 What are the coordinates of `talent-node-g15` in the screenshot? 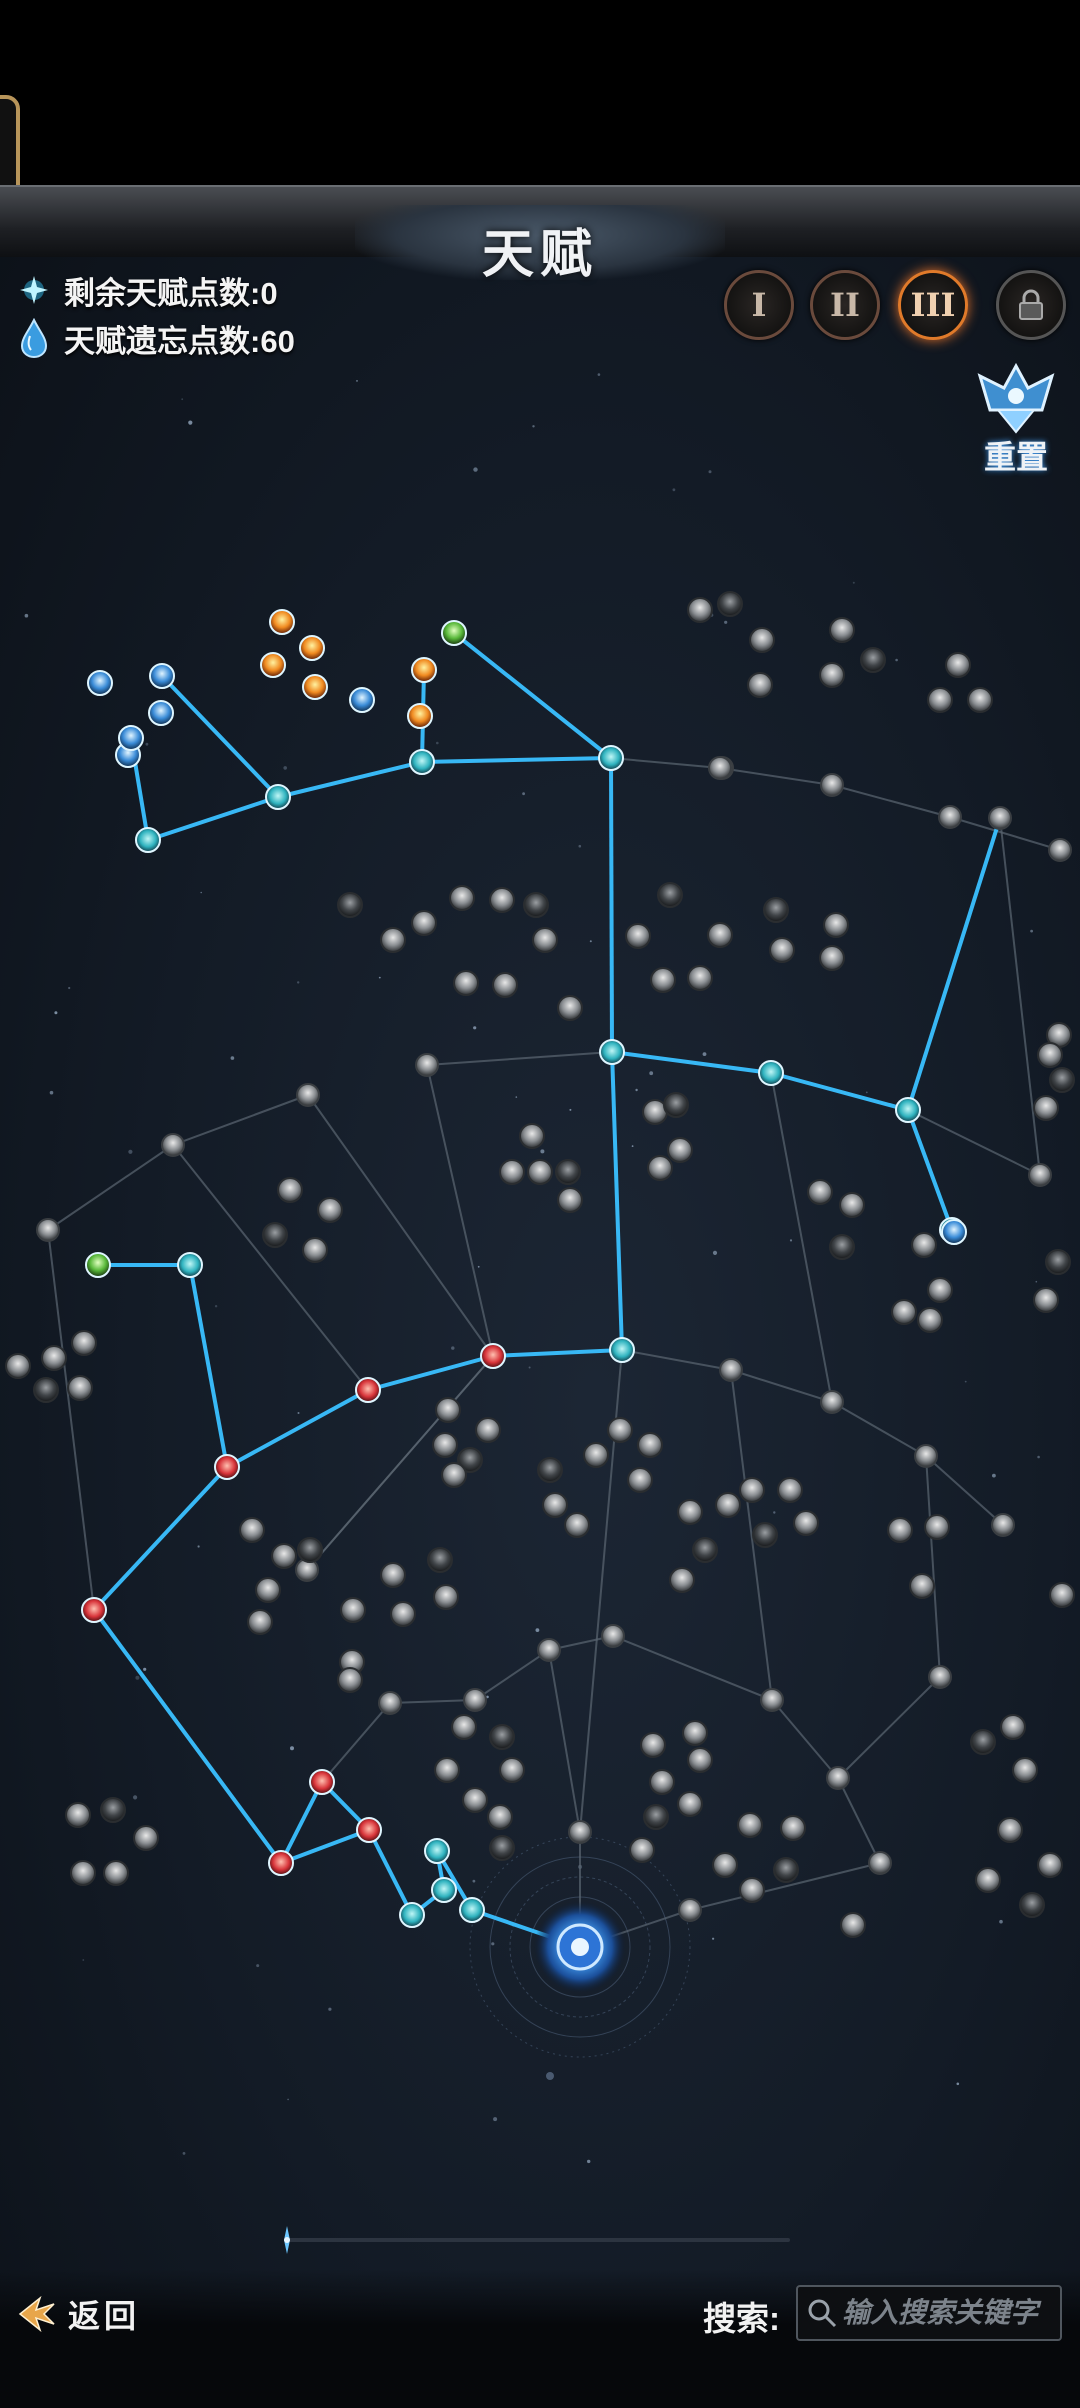 It's located at (308, 1095).